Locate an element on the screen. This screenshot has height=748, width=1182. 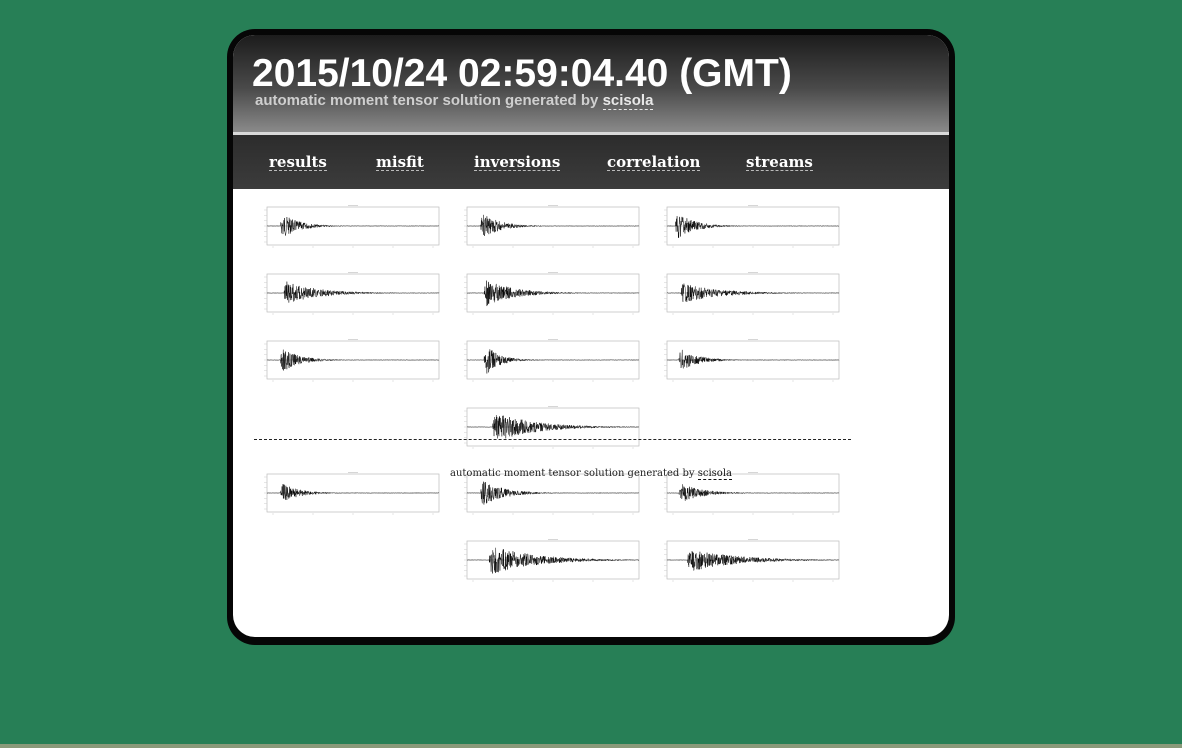
divider is located at coordinates (552, 439).